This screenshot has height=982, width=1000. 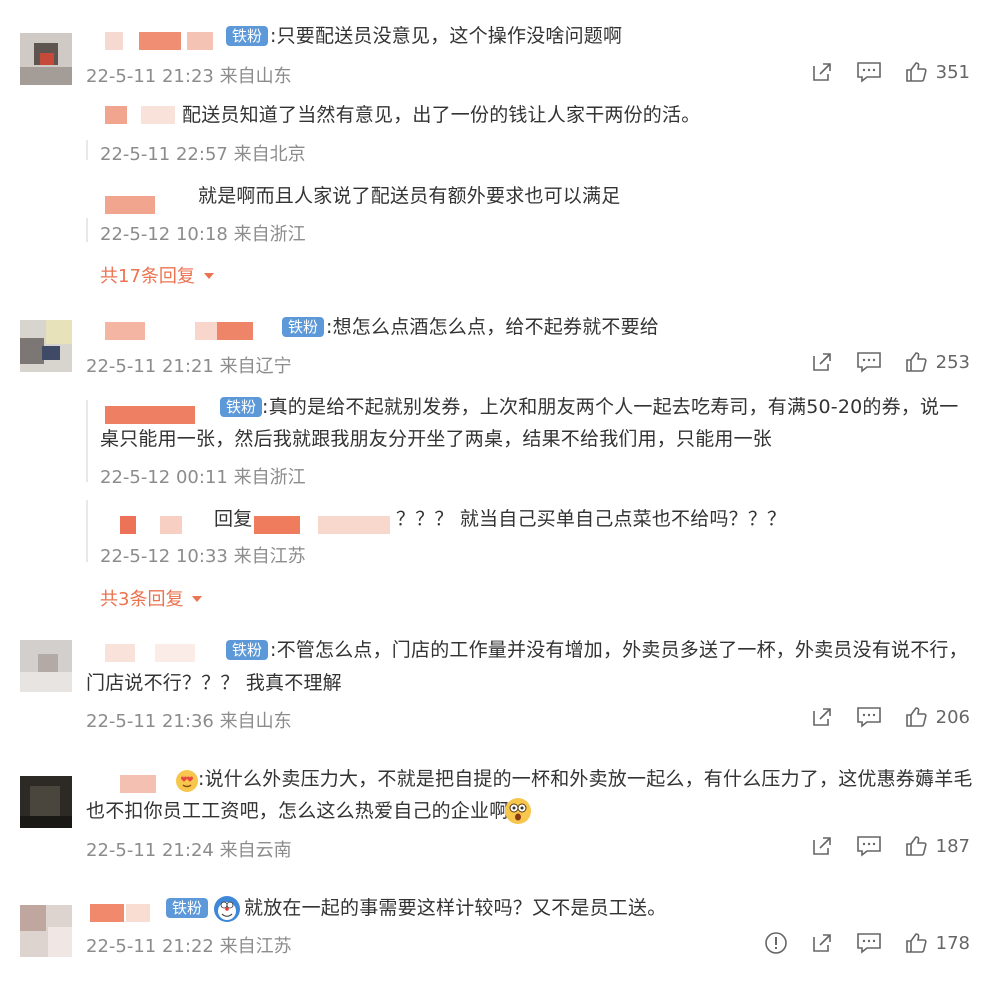 What do you see at coordinates (203, 234) in the screenshot?
I see `reply-meta: 22-5-12 10:18 来自浙江` at bounding box center [203, 234].